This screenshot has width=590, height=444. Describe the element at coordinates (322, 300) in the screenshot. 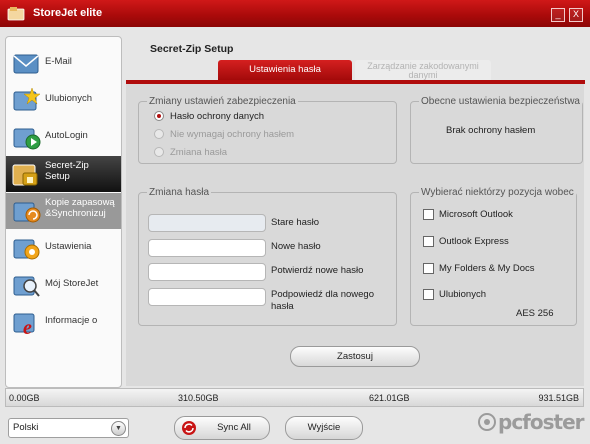

I see `password-hint-label: Podpowiedź dla nowego hasła` at that location.